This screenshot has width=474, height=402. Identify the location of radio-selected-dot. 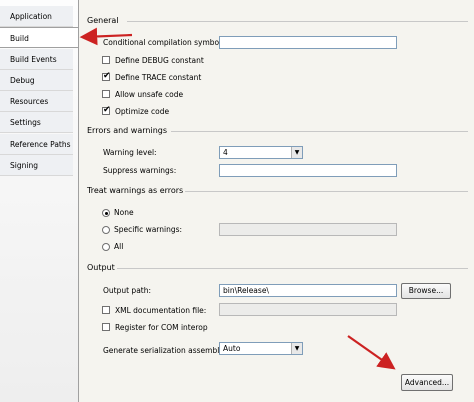
(106, 213).